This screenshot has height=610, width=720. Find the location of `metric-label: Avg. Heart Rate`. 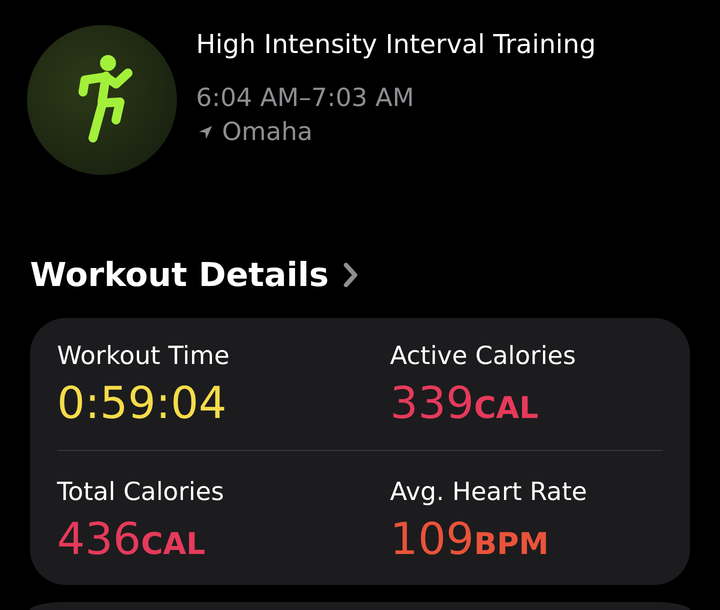

metric-label: Avg. Heart Rate is located at coordinates (489, 492).